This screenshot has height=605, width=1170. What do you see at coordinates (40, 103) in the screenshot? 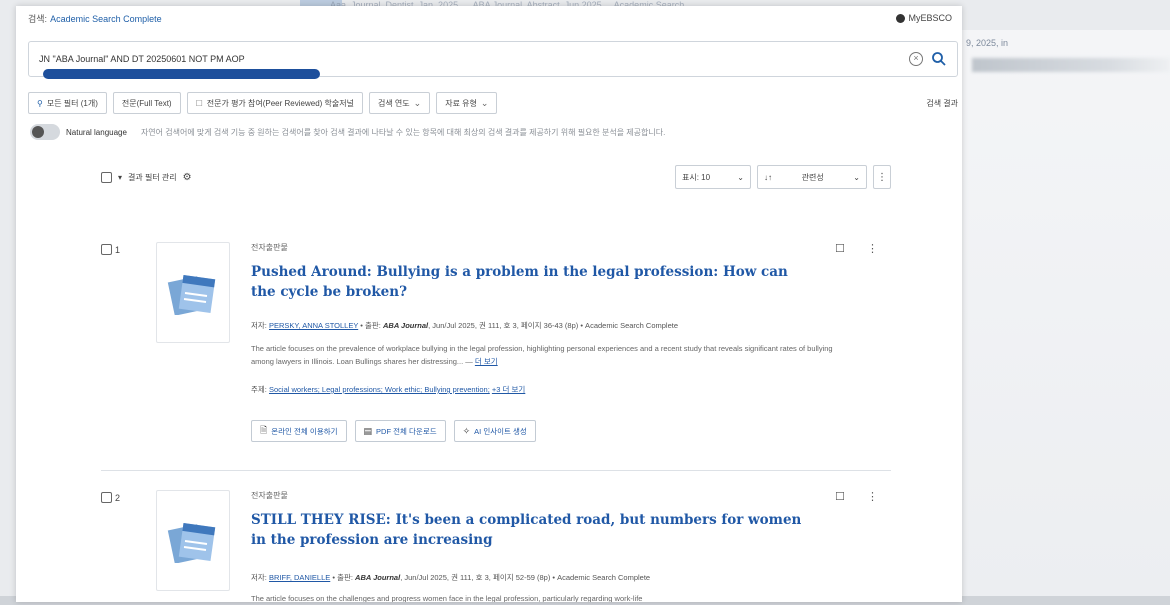
I see `filter-icon: ⚲` at bounding box center [40, 103].